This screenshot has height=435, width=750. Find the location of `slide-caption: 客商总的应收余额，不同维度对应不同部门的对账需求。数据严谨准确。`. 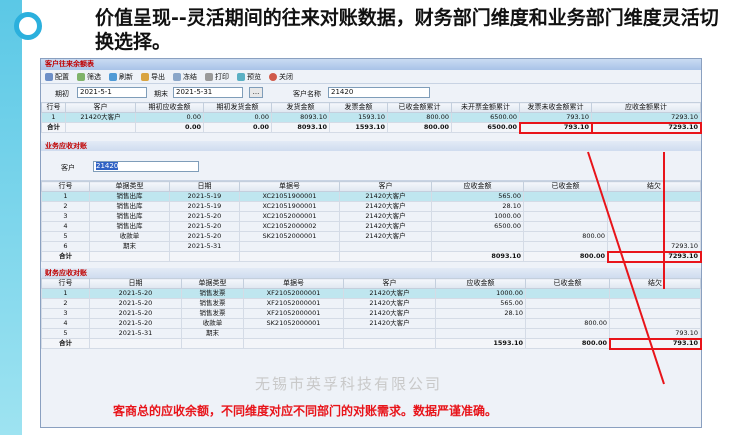

slide-caption: 客商总的应收余额，不同维度对应不同部门的对账需求。数据严谨准确。 is located at coordinates (305, 411).